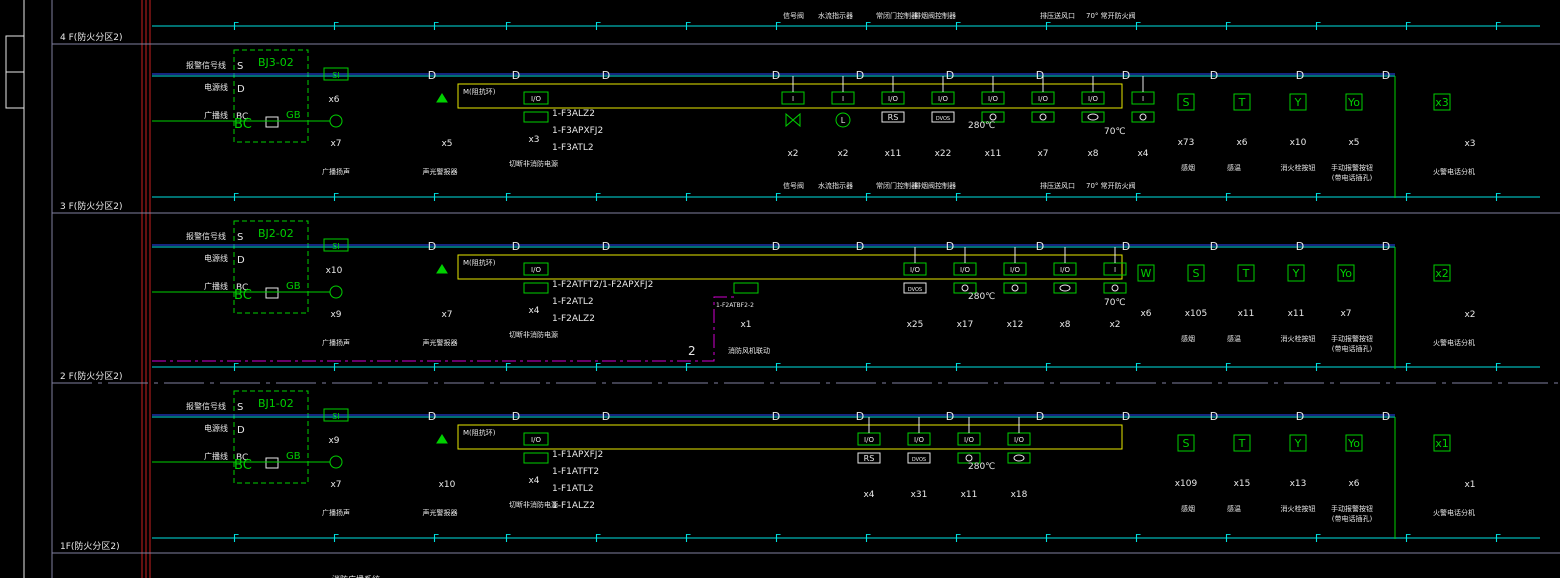 The height and width of the screenshot is (578, 1560). What do you see at coordinates (442, 269) in the screenshot?
I see `bell-icon` at bounding box center [442, 269].